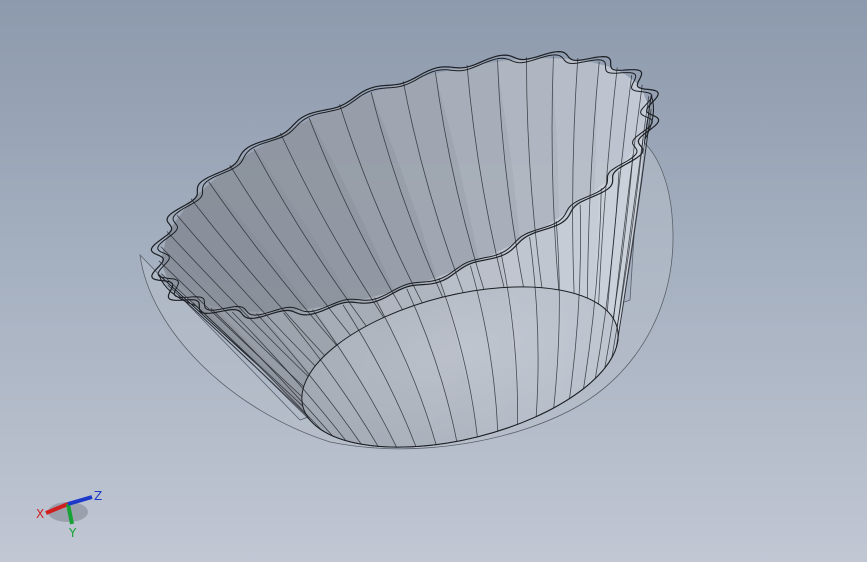 This screenshot has width=867, height=562. Describe the element at coordinates (72, 533) in the screenshot. I see `y-axis-label: Y` at that location.